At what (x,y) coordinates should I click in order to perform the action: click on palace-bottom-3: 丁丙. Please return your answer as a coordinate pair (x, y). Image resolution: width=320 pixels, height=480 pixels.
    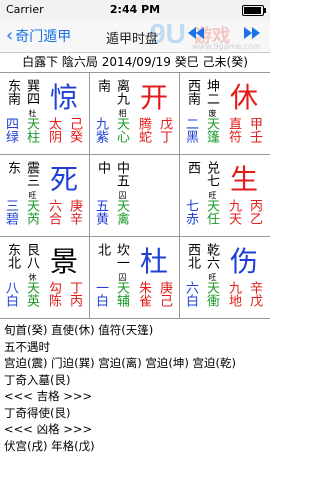
    Looking at the image, I should click on (74, 294).